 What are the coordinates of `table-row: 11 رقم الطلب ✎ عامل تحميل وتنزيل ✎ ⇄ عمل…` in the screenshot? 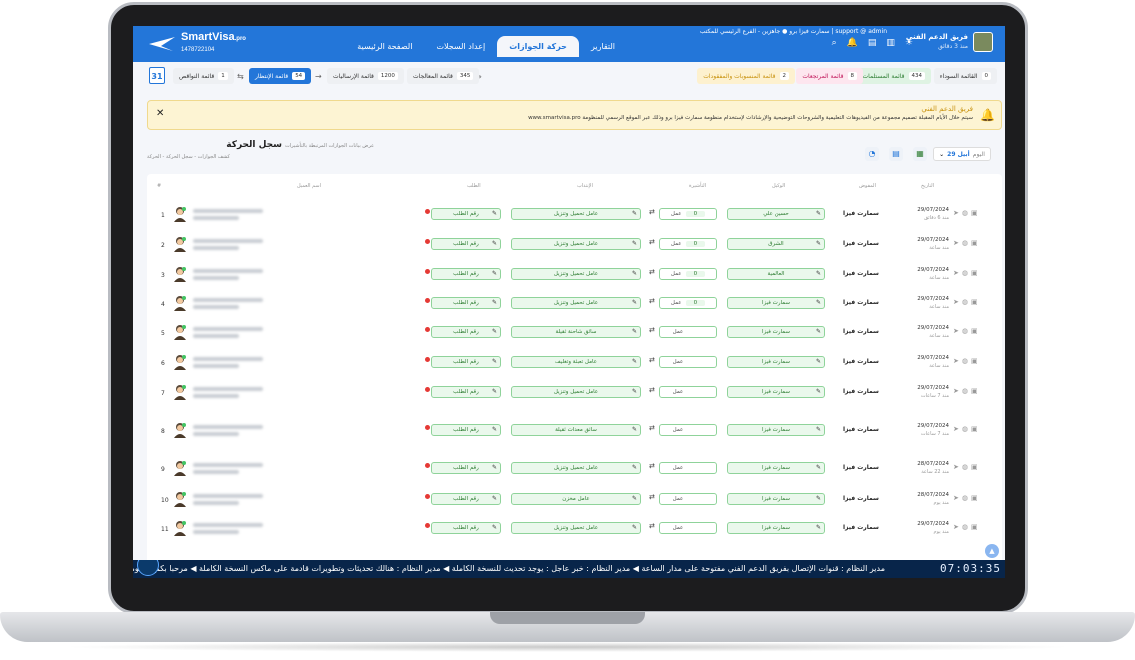 It's located at (574, 529).